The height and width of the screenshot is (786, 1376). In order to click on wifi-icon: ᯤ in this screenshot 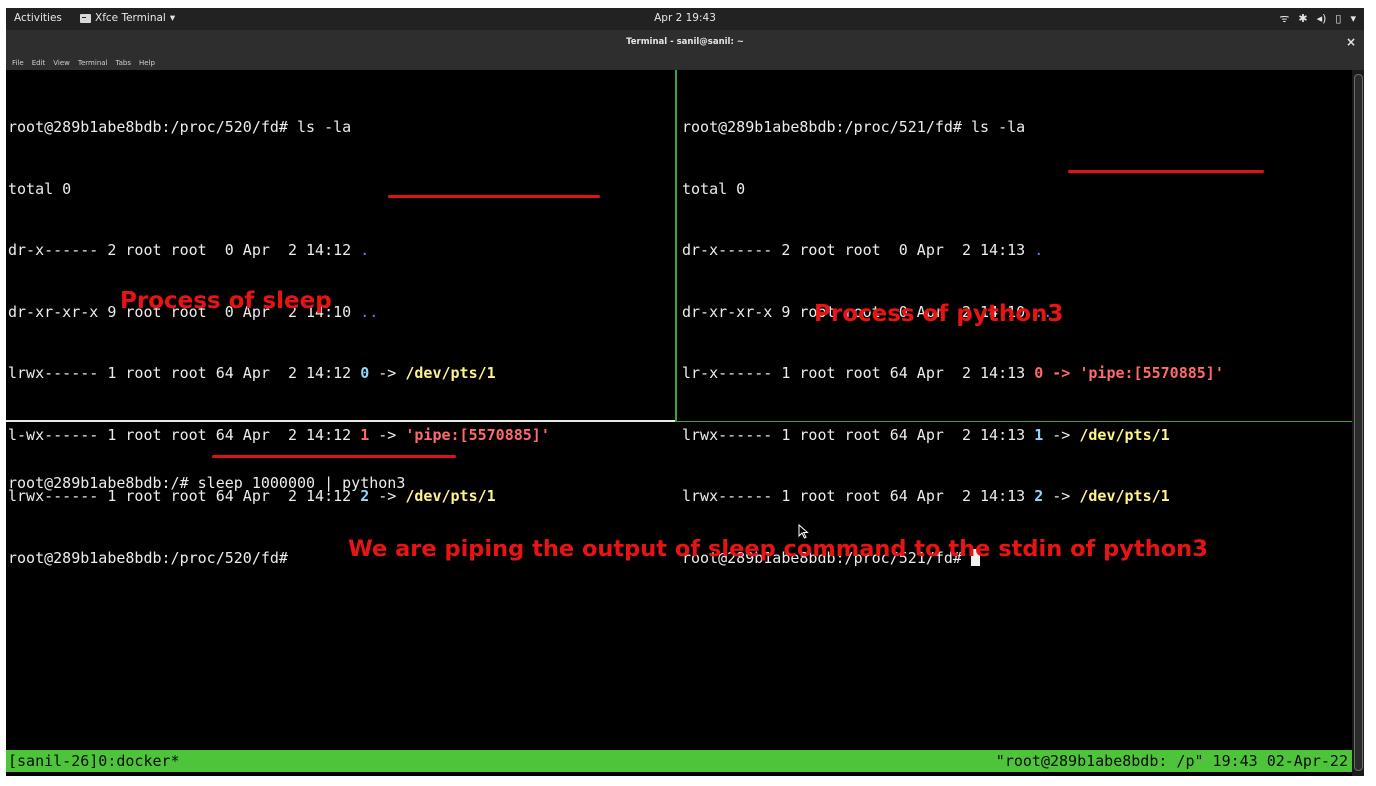, I will do `click(1284, 18)`.